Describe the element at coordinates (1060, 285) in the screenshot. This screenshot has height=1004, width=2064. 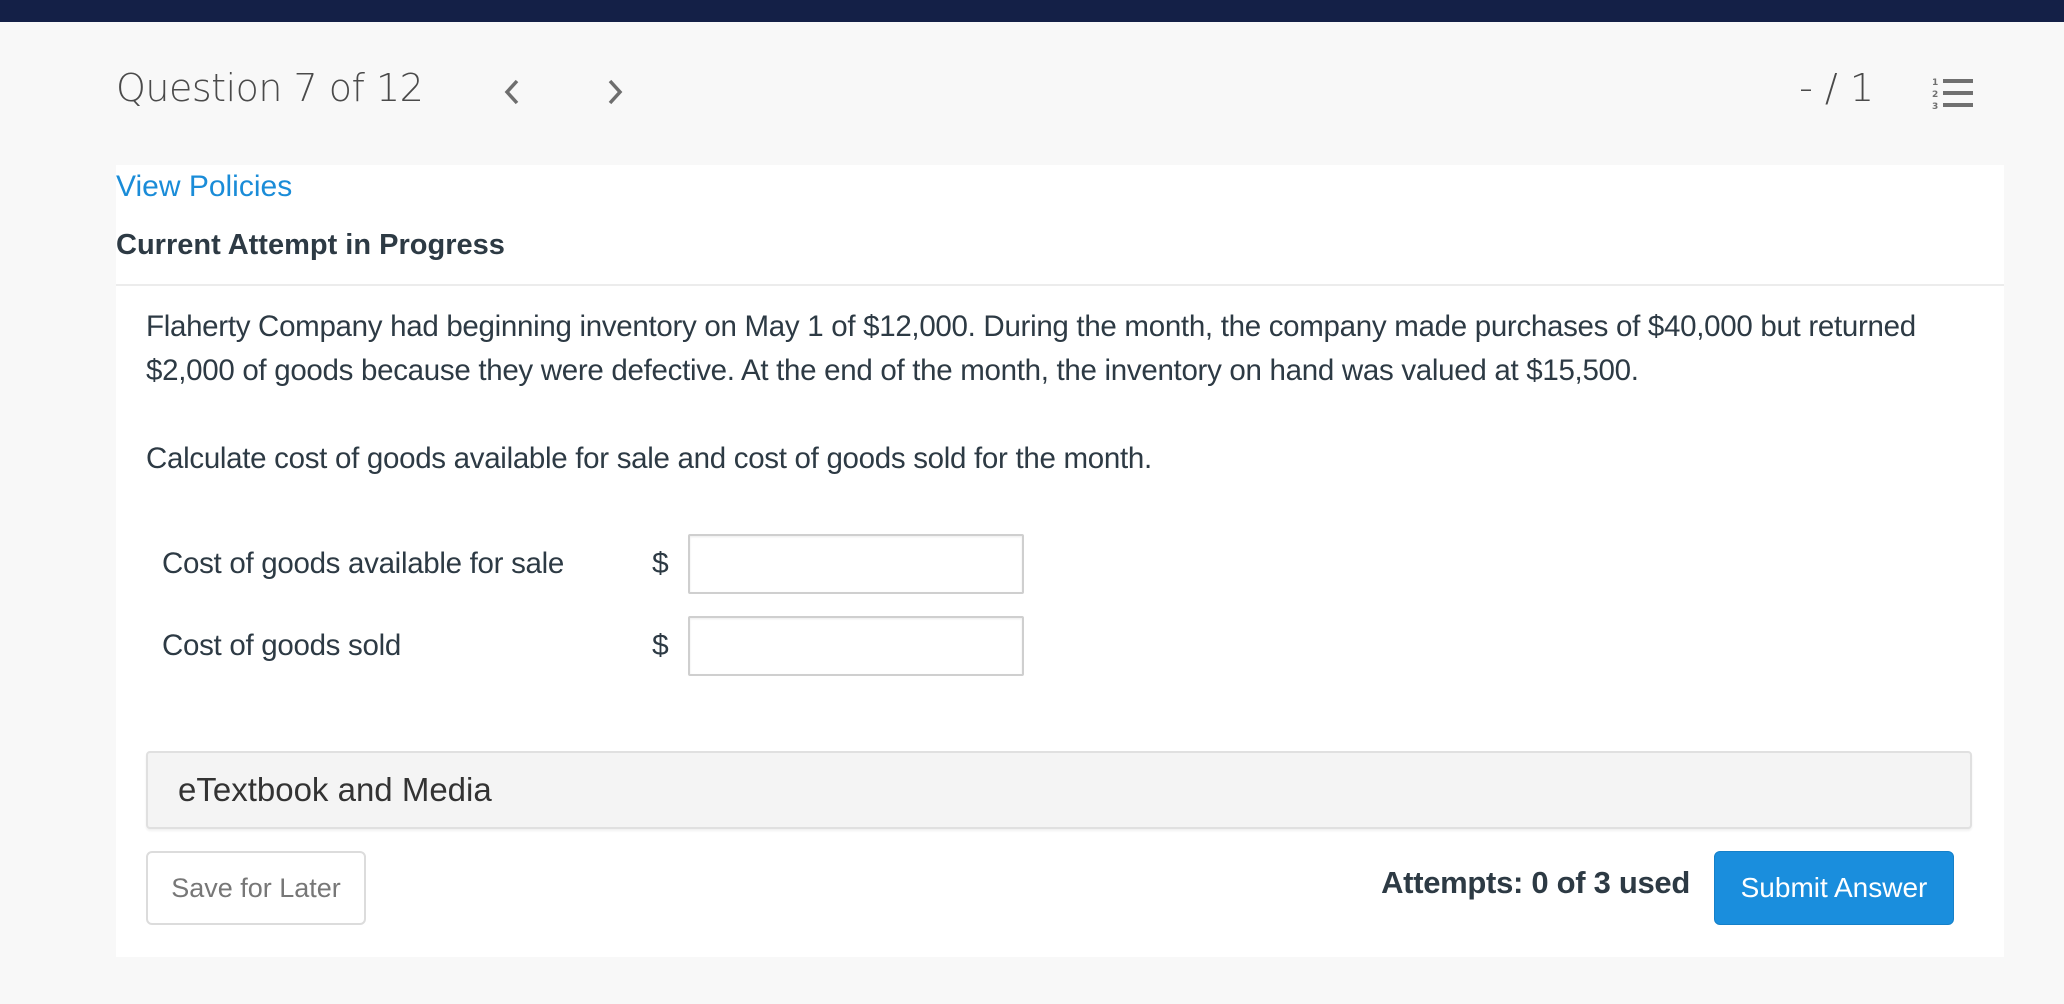
I see `divider` at that location.